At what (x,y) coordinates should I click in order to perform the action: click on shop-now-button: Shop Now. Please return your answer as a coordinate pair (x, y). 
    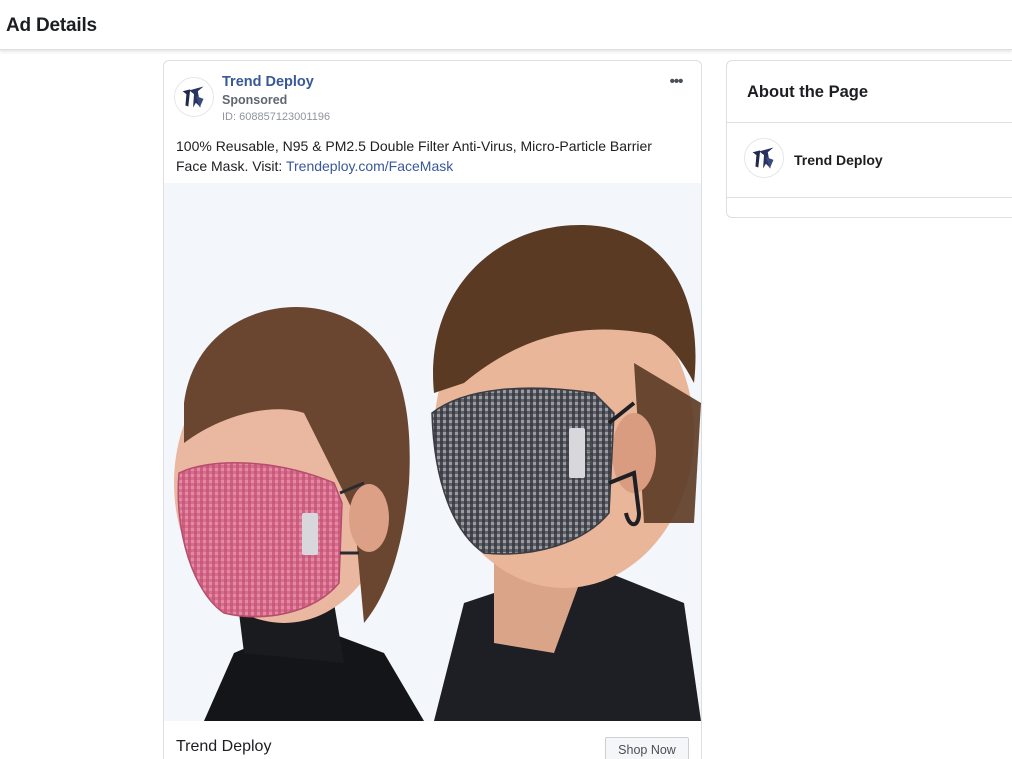
    Looking at the image, I should click on (647, 748).